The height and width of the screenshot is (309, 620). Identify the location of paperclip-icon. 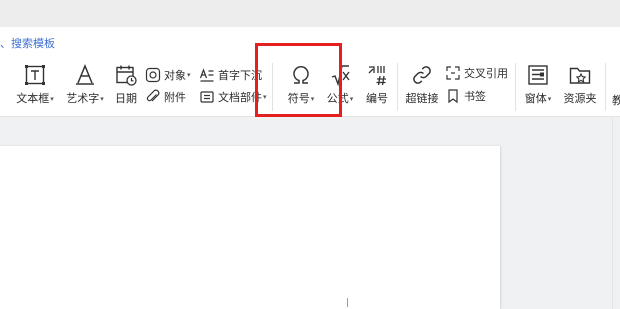
(153, 95).